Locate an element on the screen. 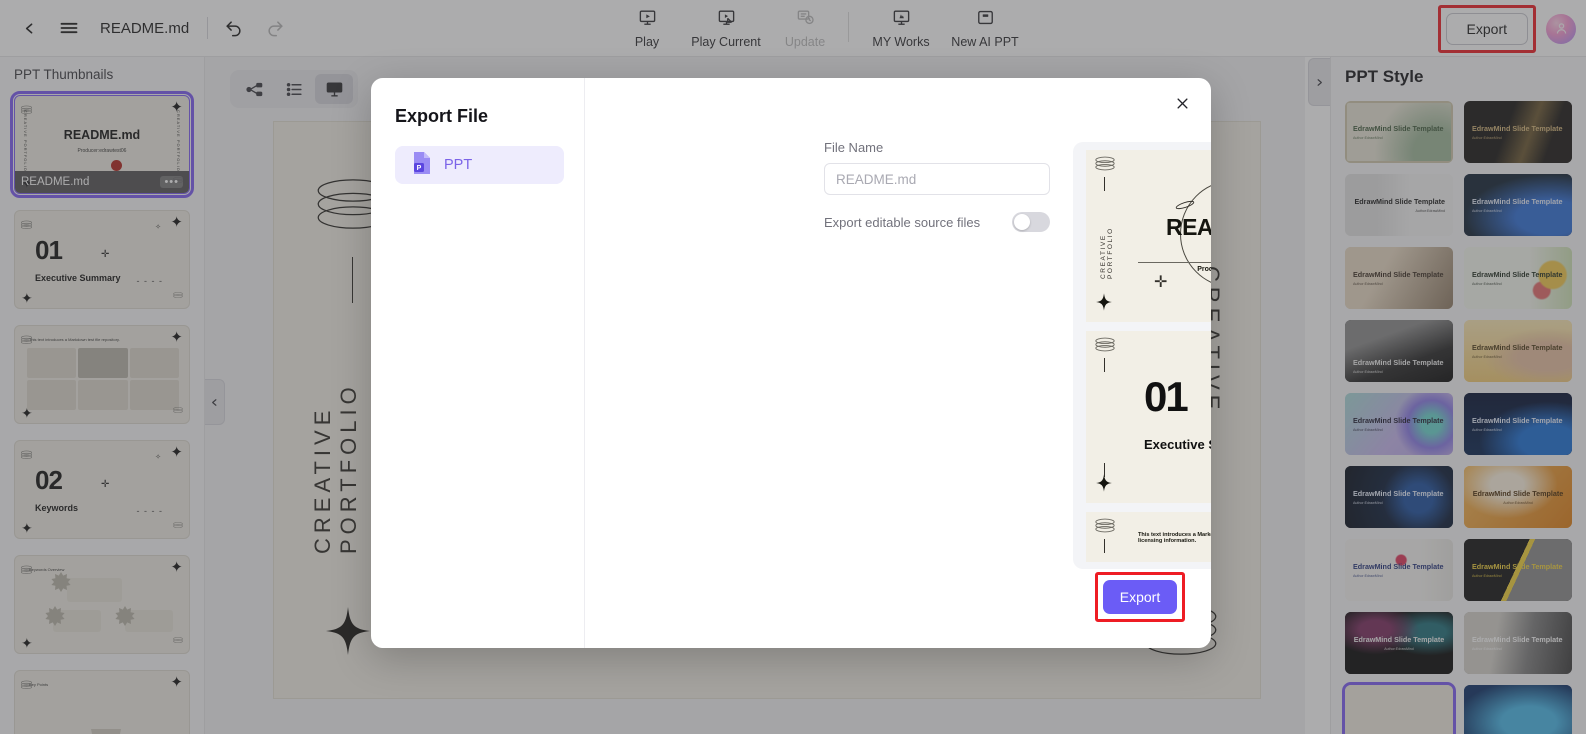  preview-divider is located at coordinates (1174, 262).